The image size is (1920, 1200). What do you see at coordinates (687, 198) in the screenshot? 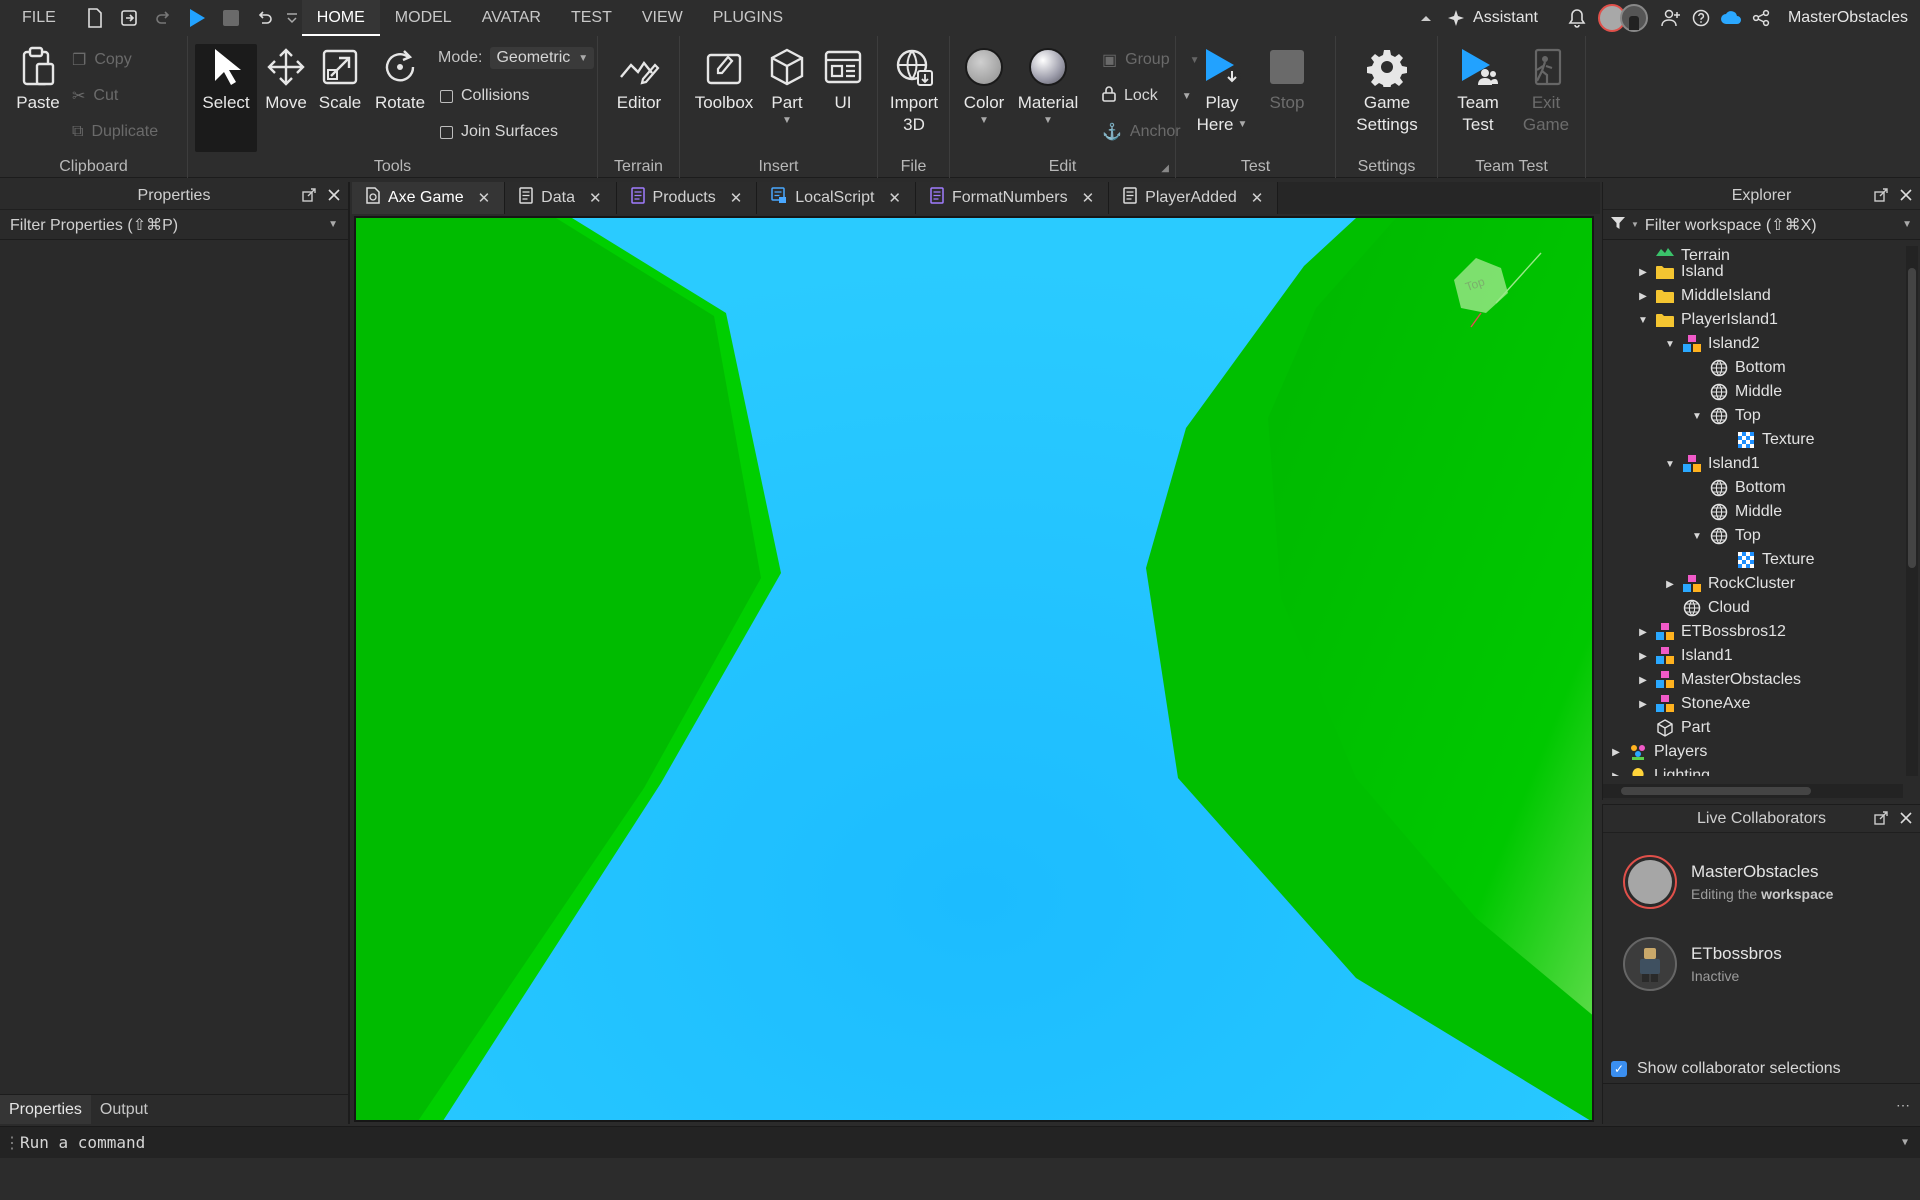
I see `doc-tab-products: Products ✕` at bounding box center [687, 198].